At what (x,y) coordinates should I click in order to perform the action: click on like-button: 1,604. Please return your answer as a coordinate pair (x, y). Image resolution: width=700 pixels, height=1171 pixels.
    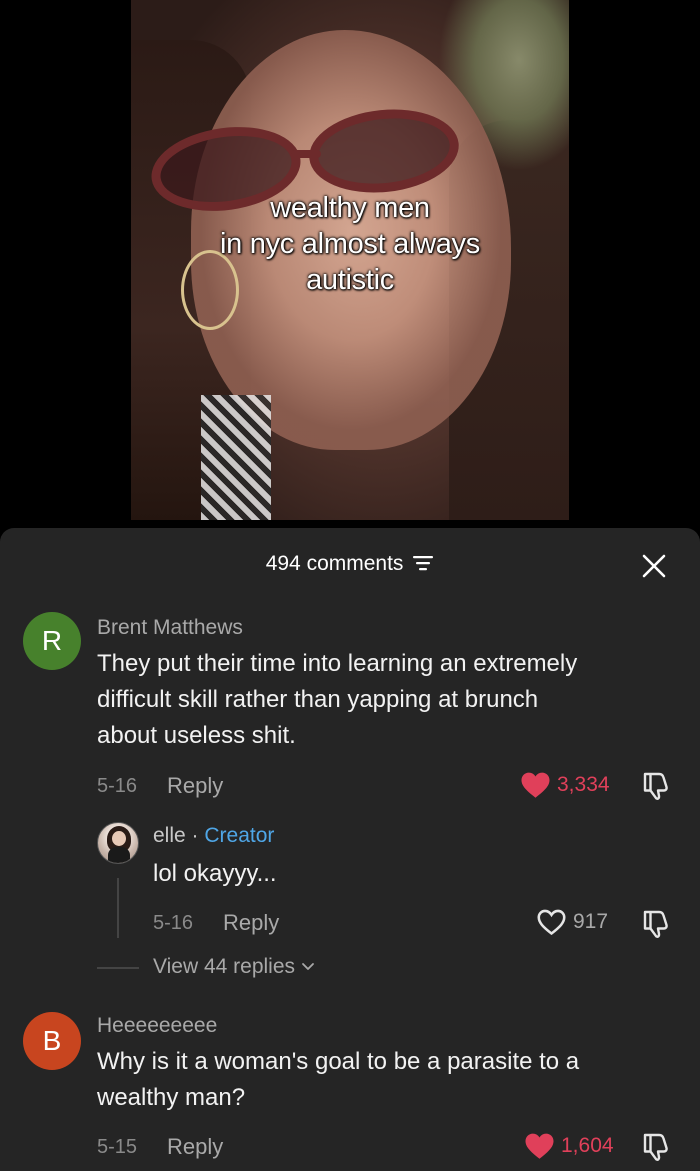
    Looking at the image, I should click on (569, 1146).